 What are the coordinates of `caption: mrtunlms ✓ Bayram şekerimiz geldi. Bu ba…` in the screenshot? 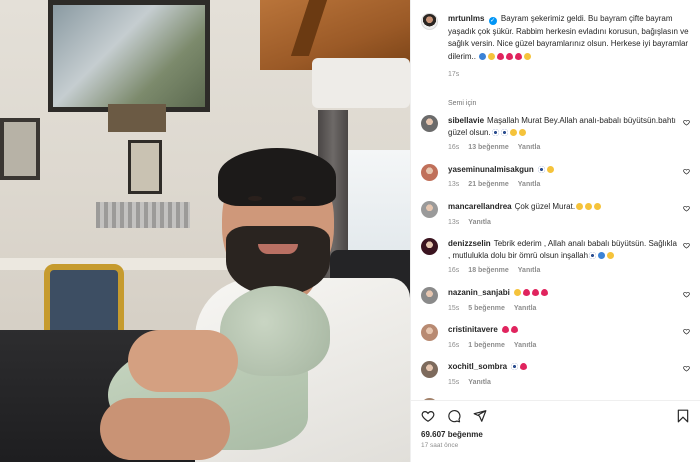 It's located at (569, 47).